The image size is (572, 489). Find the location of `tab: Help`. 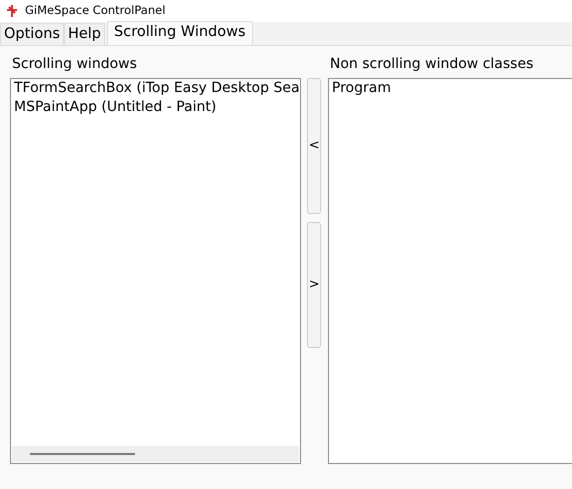

tab: Help is located at coordinates (85, 34).